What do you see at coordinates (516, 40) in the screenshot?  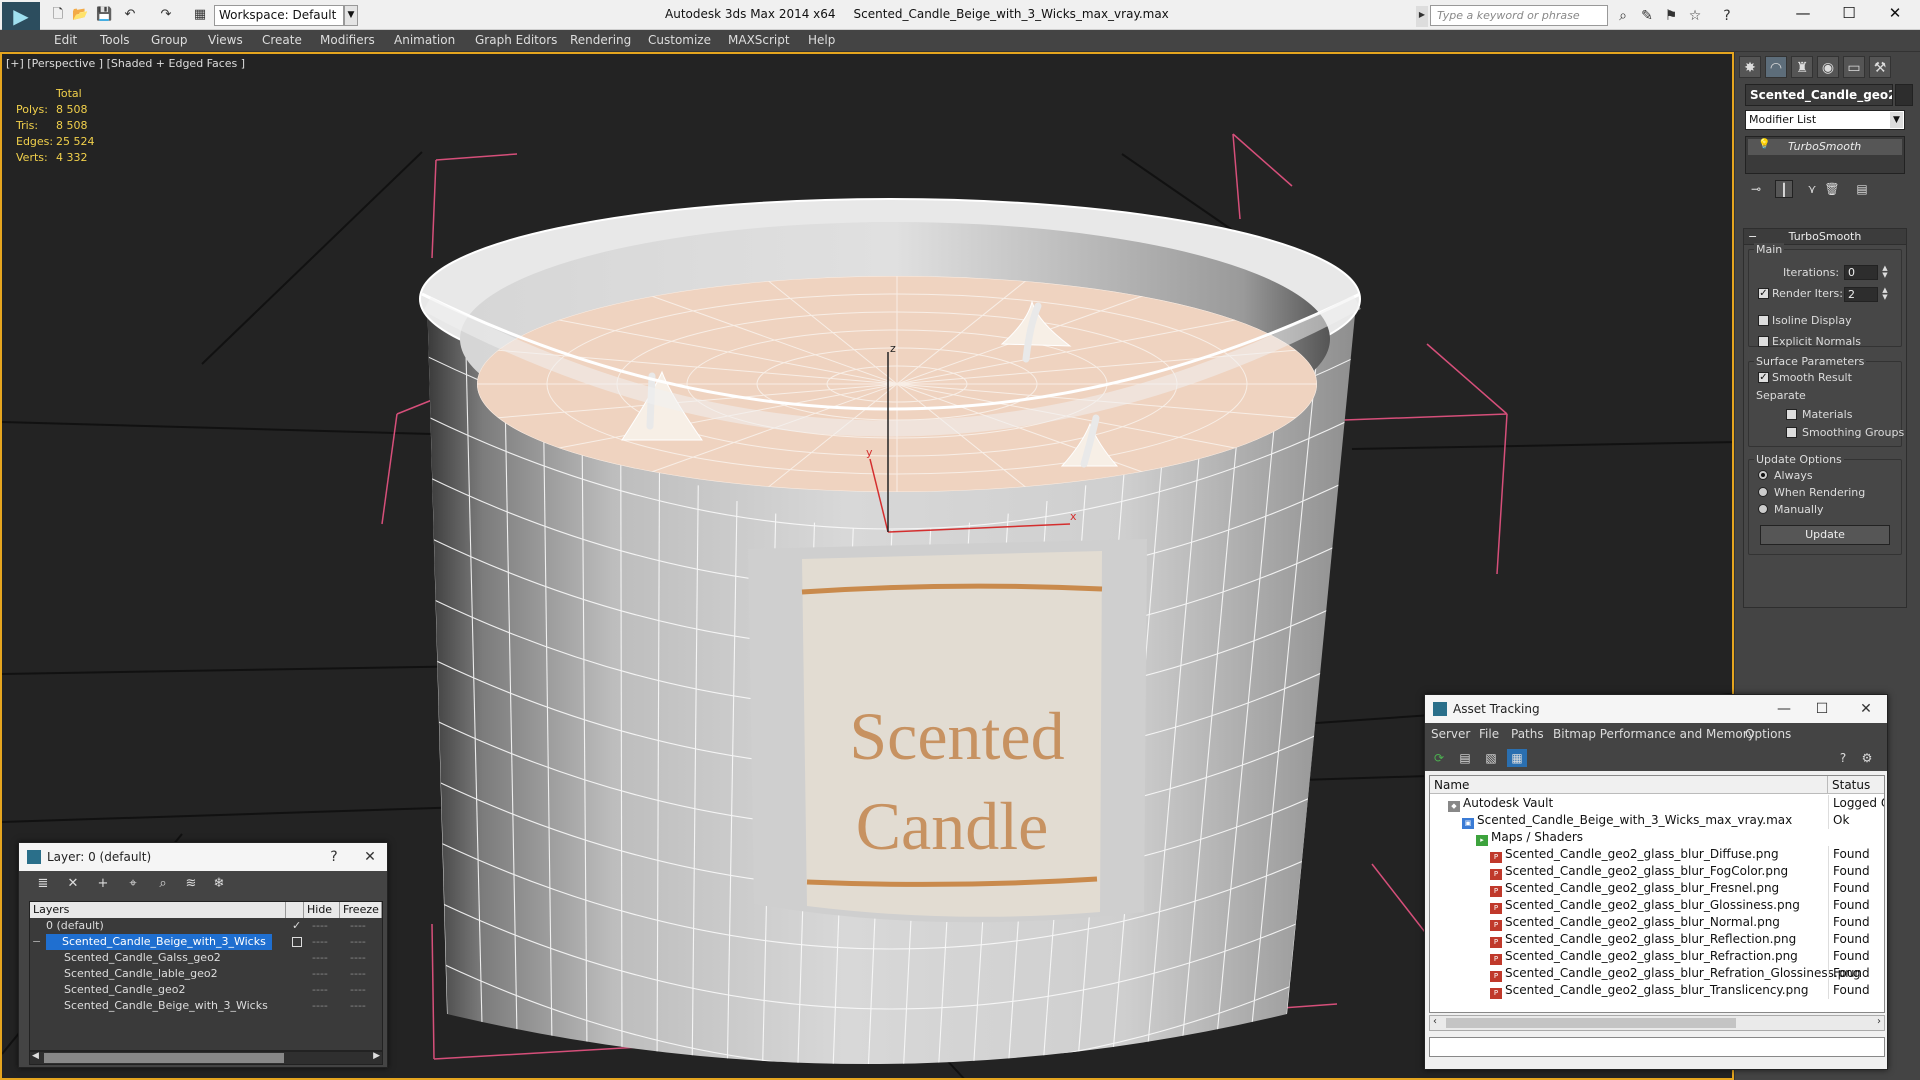 I see `menu-graph-editors: Graph Editors` at bounding box center [516, 40].